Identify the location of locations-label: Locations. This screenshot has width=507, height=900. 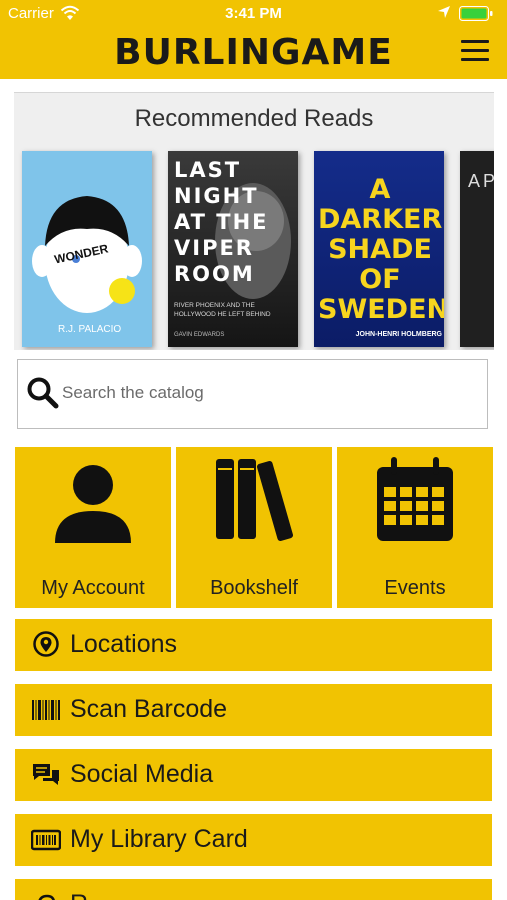
(124, 644).